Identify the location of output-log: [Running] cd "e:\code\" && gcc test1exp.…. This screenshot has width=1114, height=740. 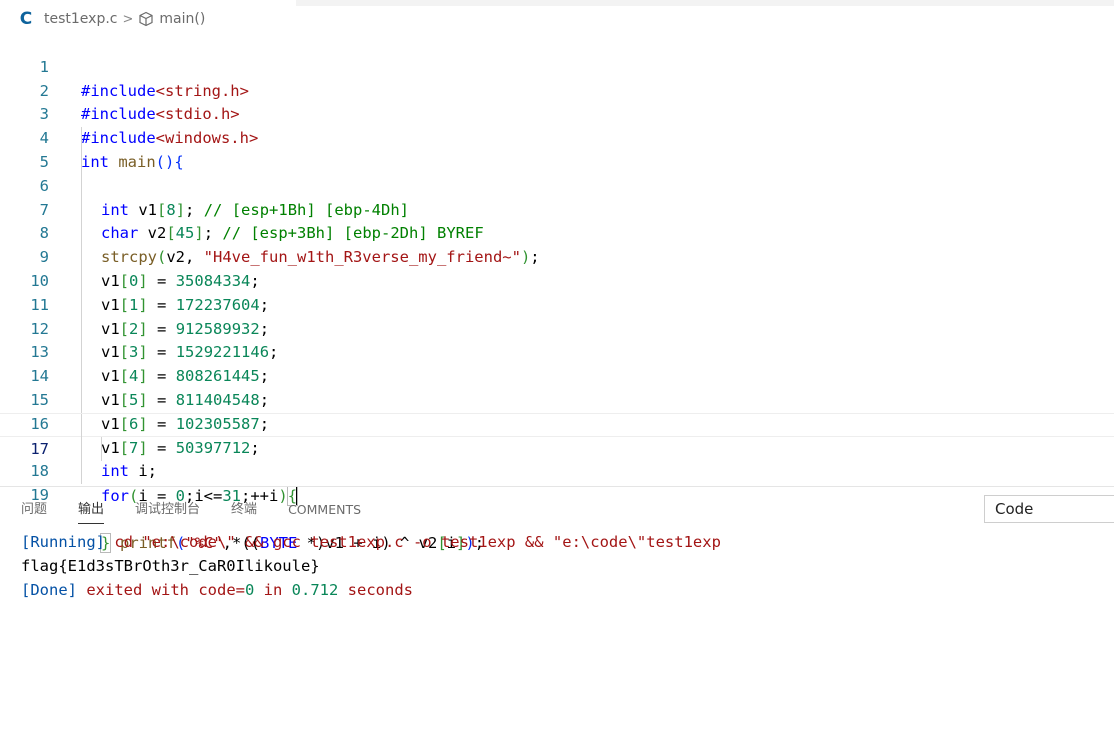
(371, 566).